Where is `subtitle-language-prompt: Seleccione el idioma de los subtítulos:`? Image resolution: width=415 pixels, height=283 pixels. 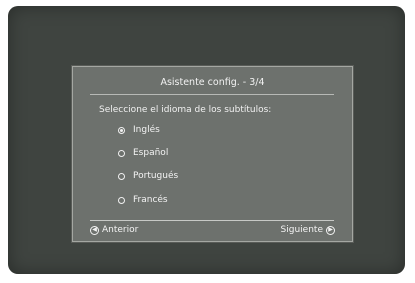
subtitle-language-prompt: Seleccione el idioma de los subtítulos: is located at coordinates (185, 110).